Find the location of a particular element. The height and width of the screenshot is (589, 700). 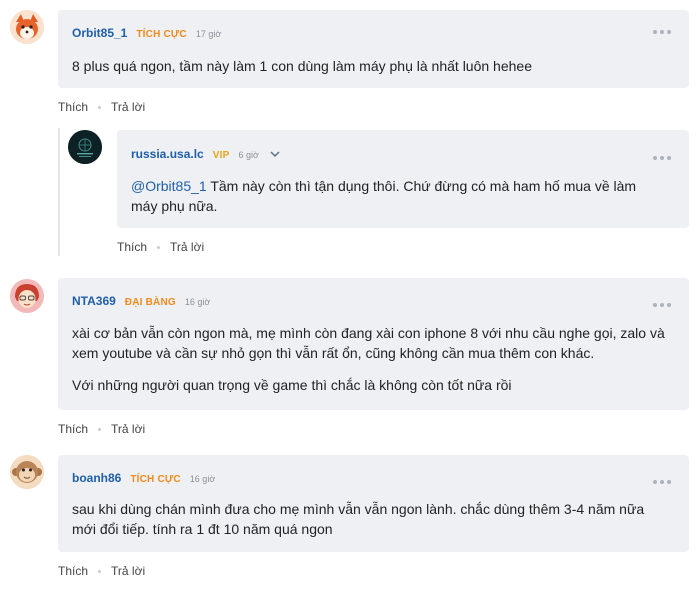

fox-avatar-icon is located at coordinates (27, 27).